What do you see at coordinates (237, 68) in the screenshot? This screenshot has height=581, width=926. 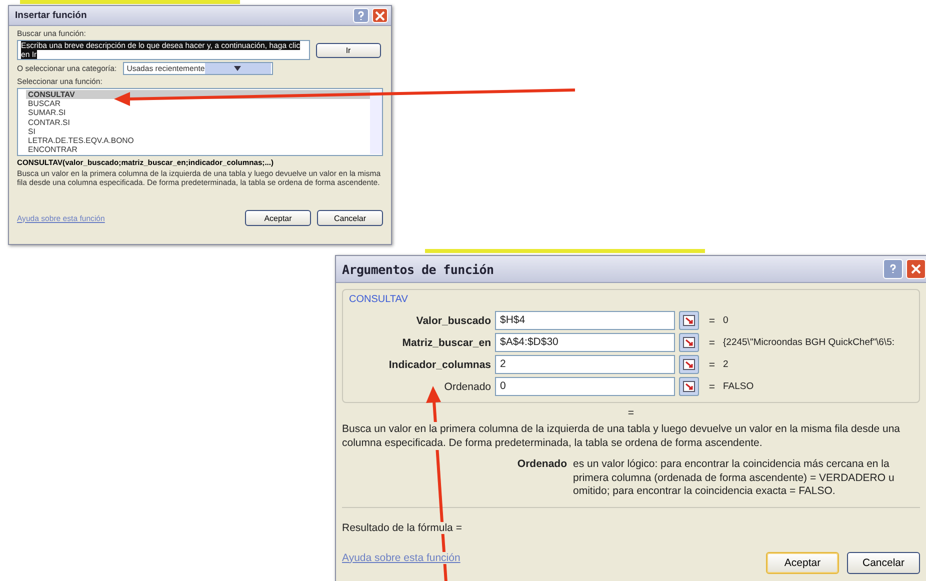 I see `caret-icon` at bounding box center [237, 68].